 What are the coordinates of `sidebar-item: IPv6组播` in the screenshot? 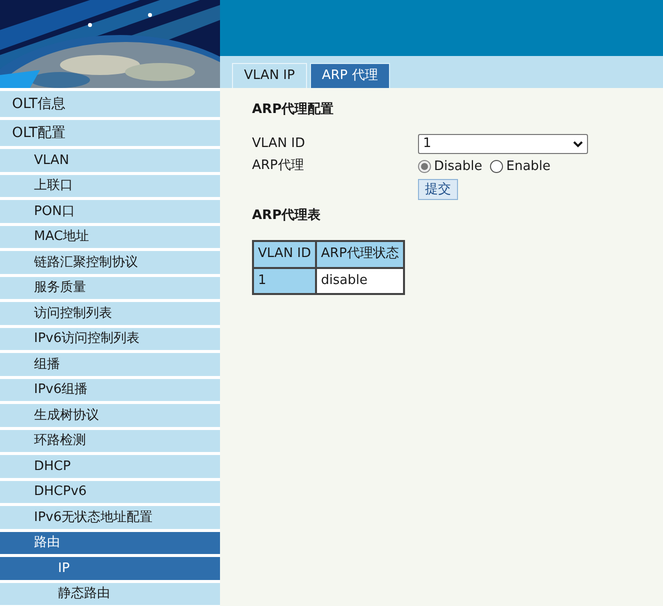 It's located at (110, 389).